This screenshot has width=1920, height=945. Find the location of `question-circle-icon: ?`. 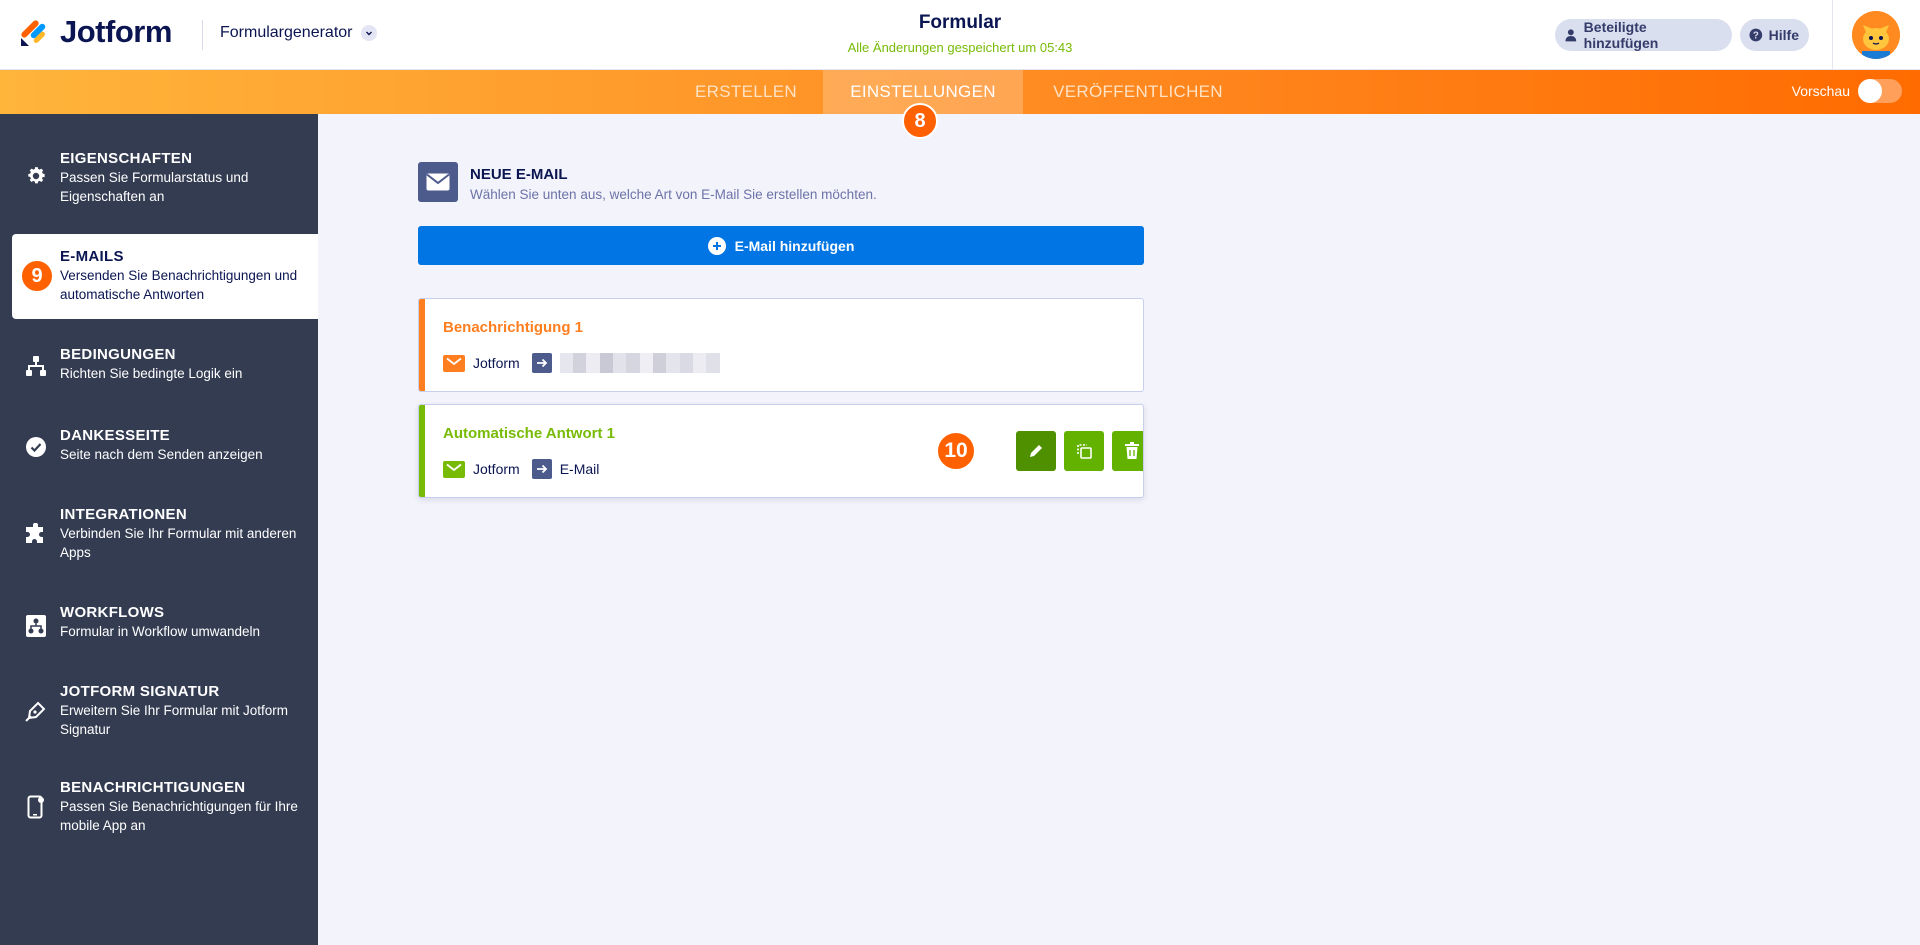

question-circle-icon: ? is located at coordinates (1756, 34).